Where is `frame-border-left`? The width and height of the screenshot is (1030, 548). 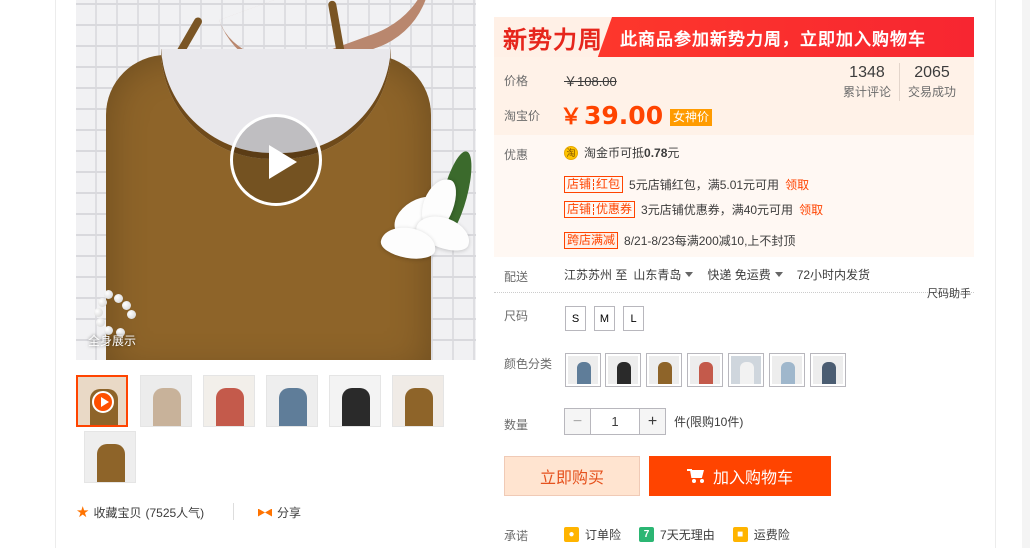 frame-border-left is located at coordinates (55, 274).